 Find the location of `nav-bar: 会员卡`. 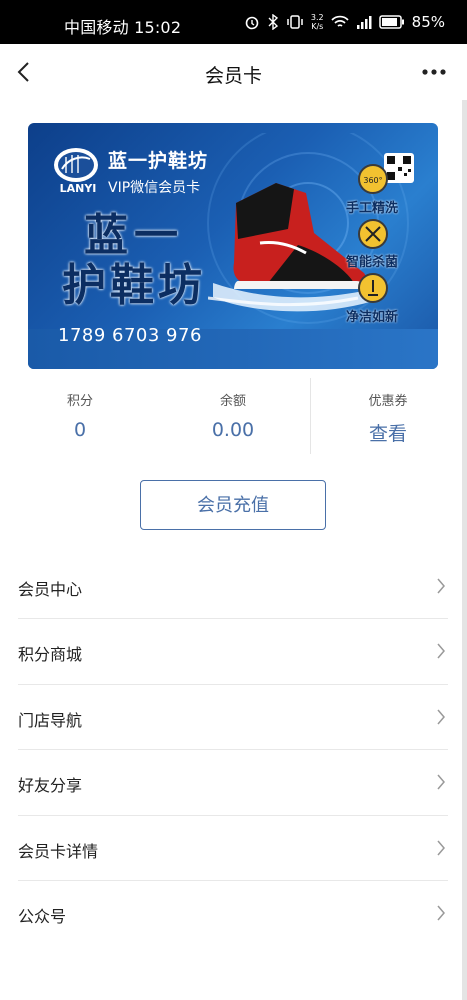

nav-bar: 会员卡 is located at coordinates (233, 72).